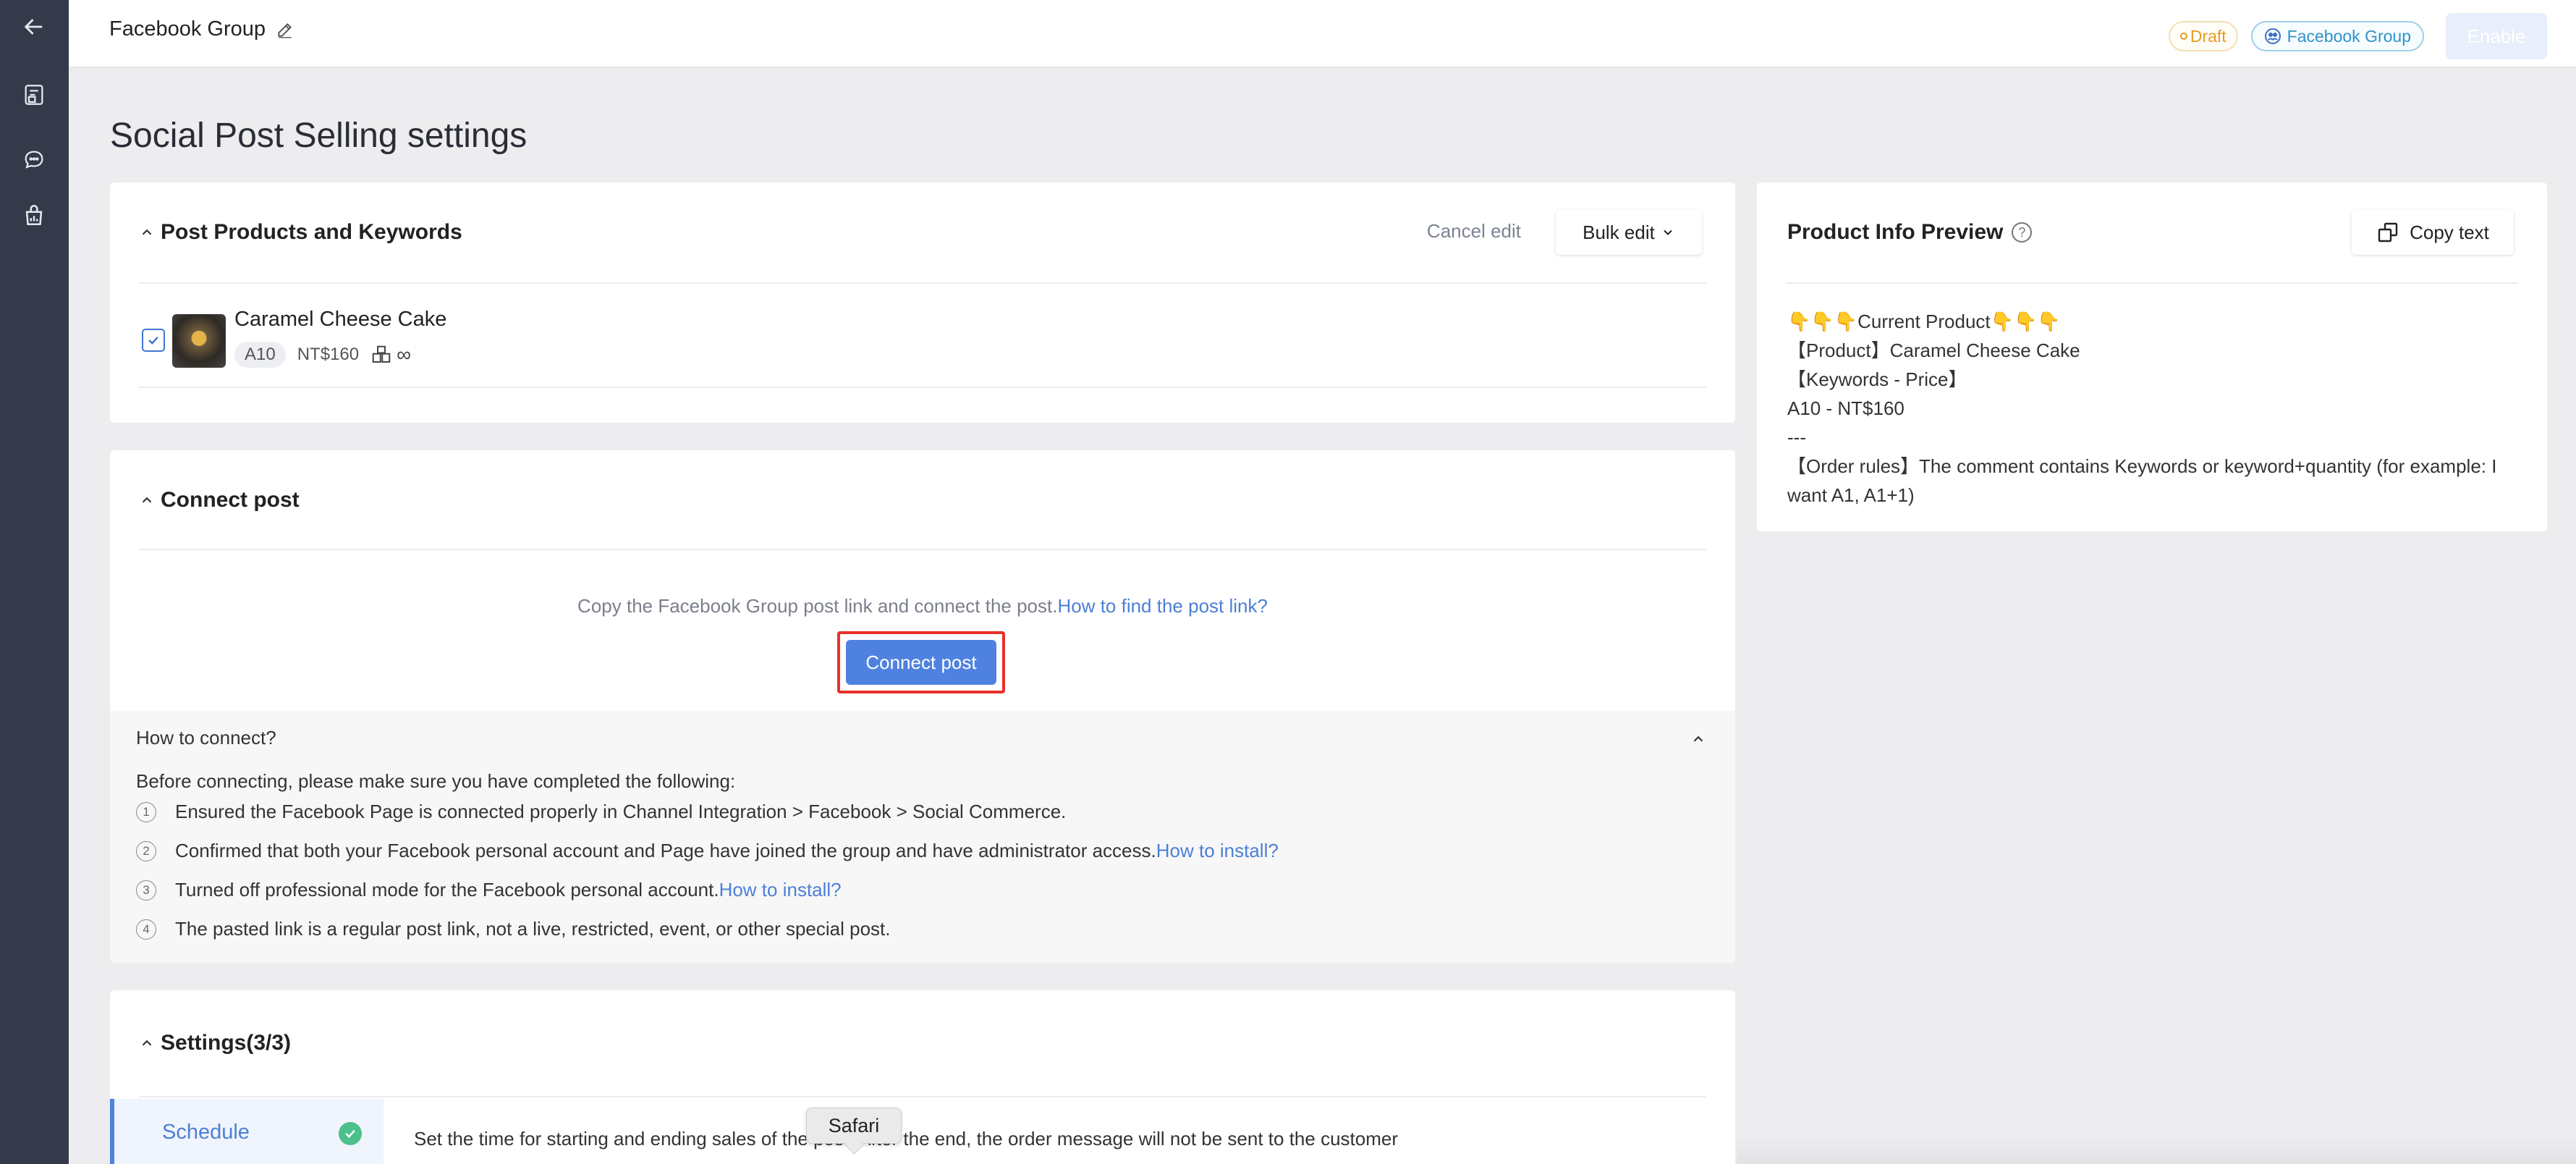 The width and height of the screenshot is (2576, 1164). I want to click on product-thumbnail, so click(199, 341).